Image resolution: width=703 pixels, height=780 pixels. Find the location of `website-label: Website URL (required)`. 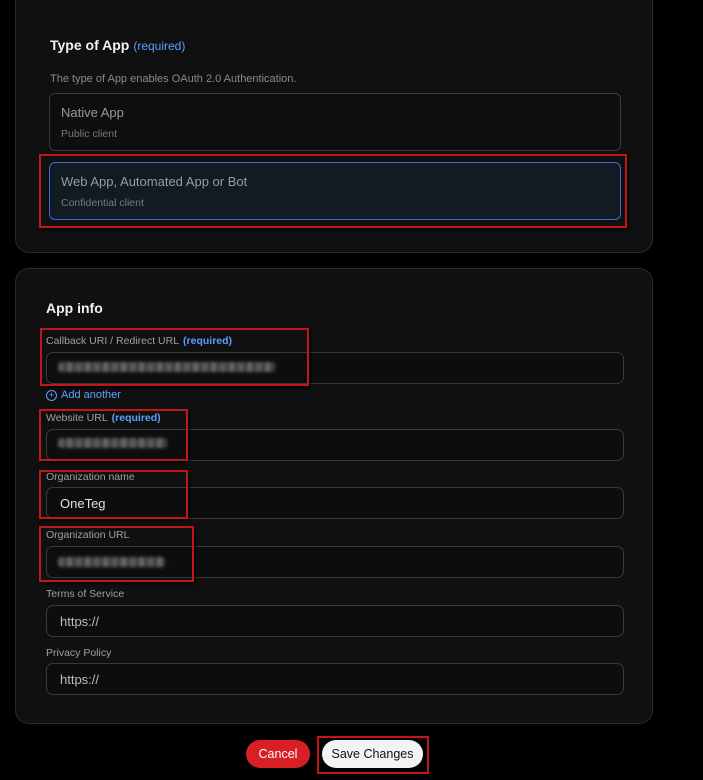

website-label: Website URL (required) is located at coordinates (103, 418).